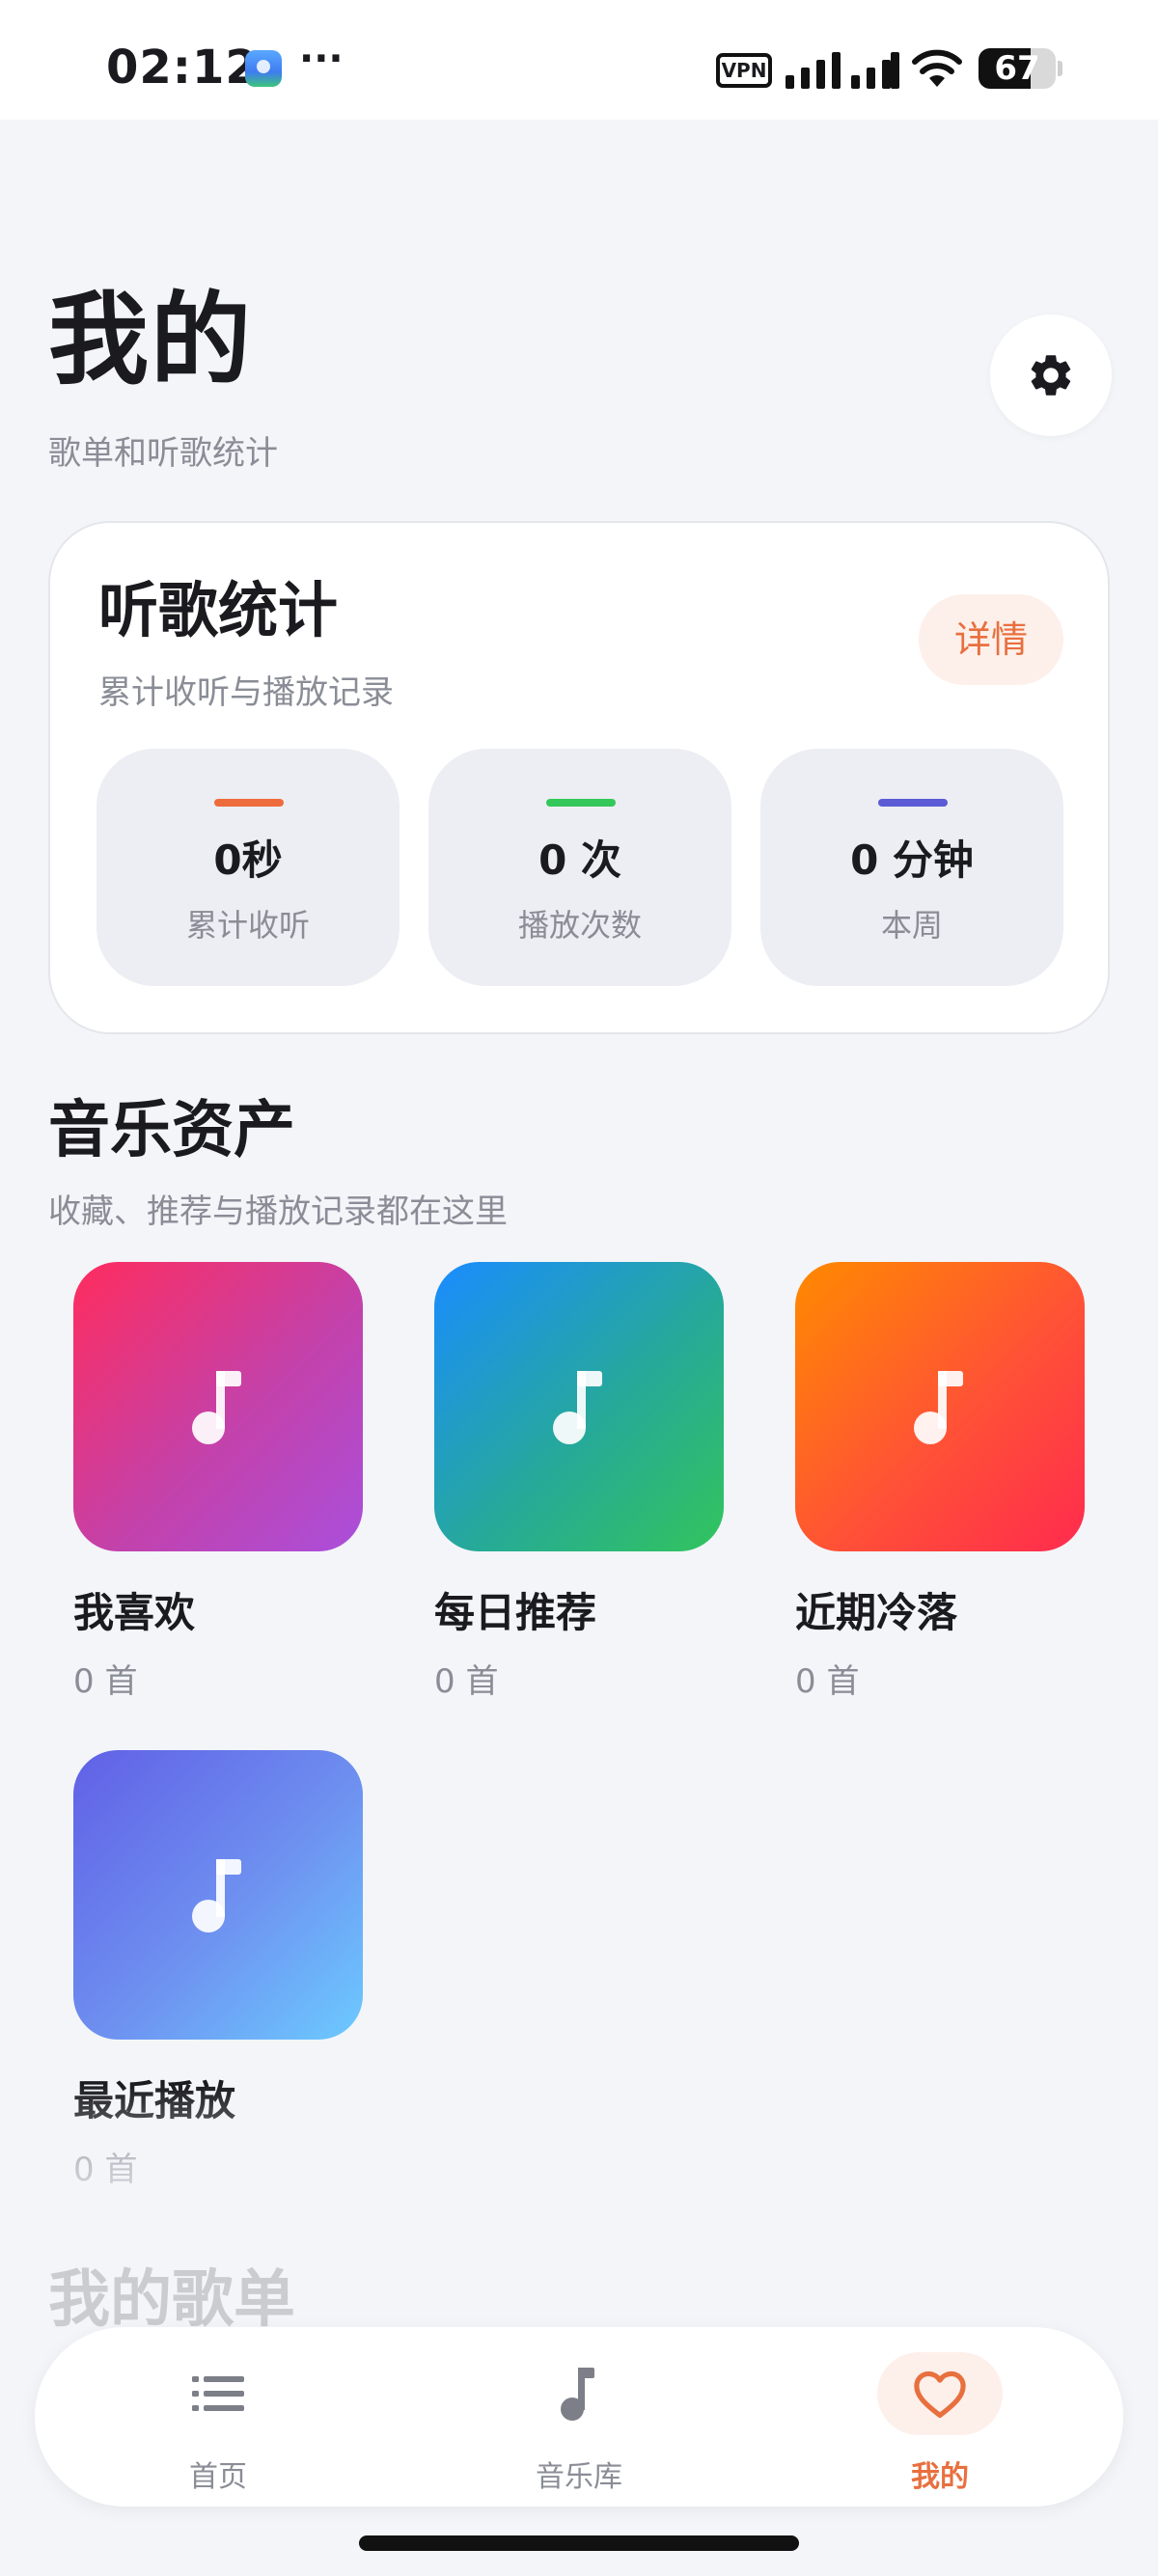 The height and width of the screenshot is (2576, 1158). I want to click on signal-icon, so click(842, 69).